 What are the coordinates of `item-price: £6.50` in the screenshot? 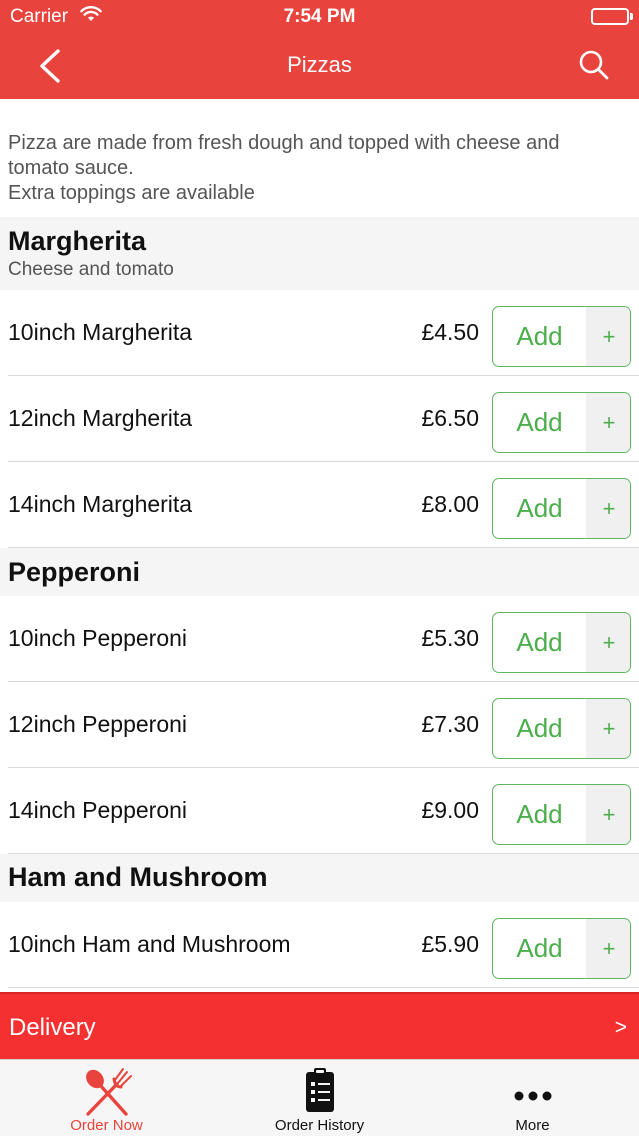 It's located at (450, 418).